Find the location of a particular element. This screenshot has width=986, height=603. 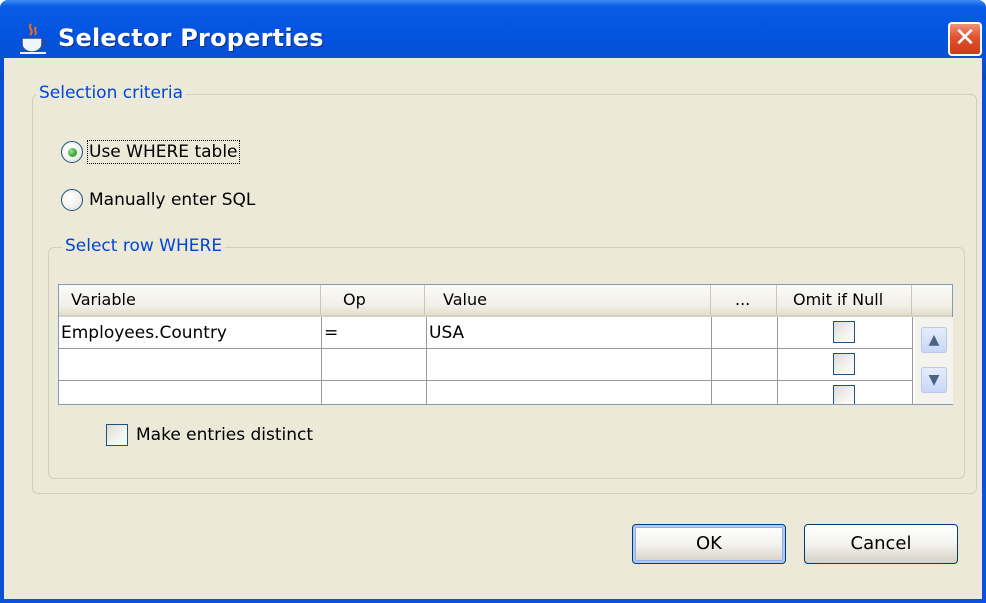

column-header-op: Op is located at coordinates (373, 300).